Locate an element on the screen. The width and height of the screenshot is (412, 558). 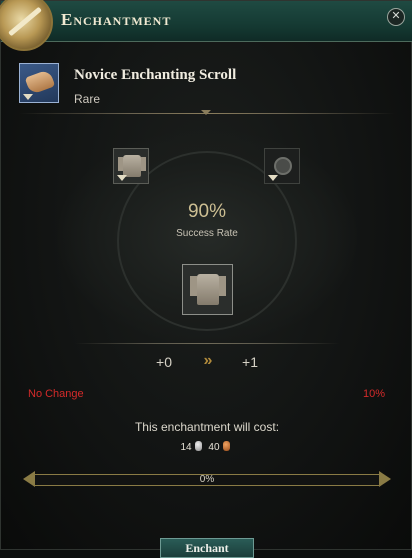
close-icon: ✕ is located at coordinates (396, 16).